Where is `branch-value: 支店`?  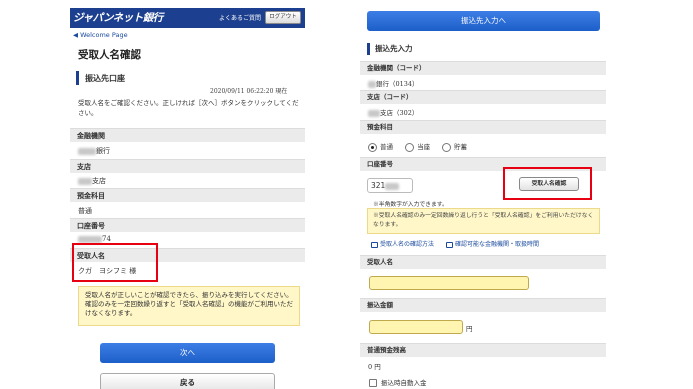 branch-value: 支店 is located at coordinates (92, 181).